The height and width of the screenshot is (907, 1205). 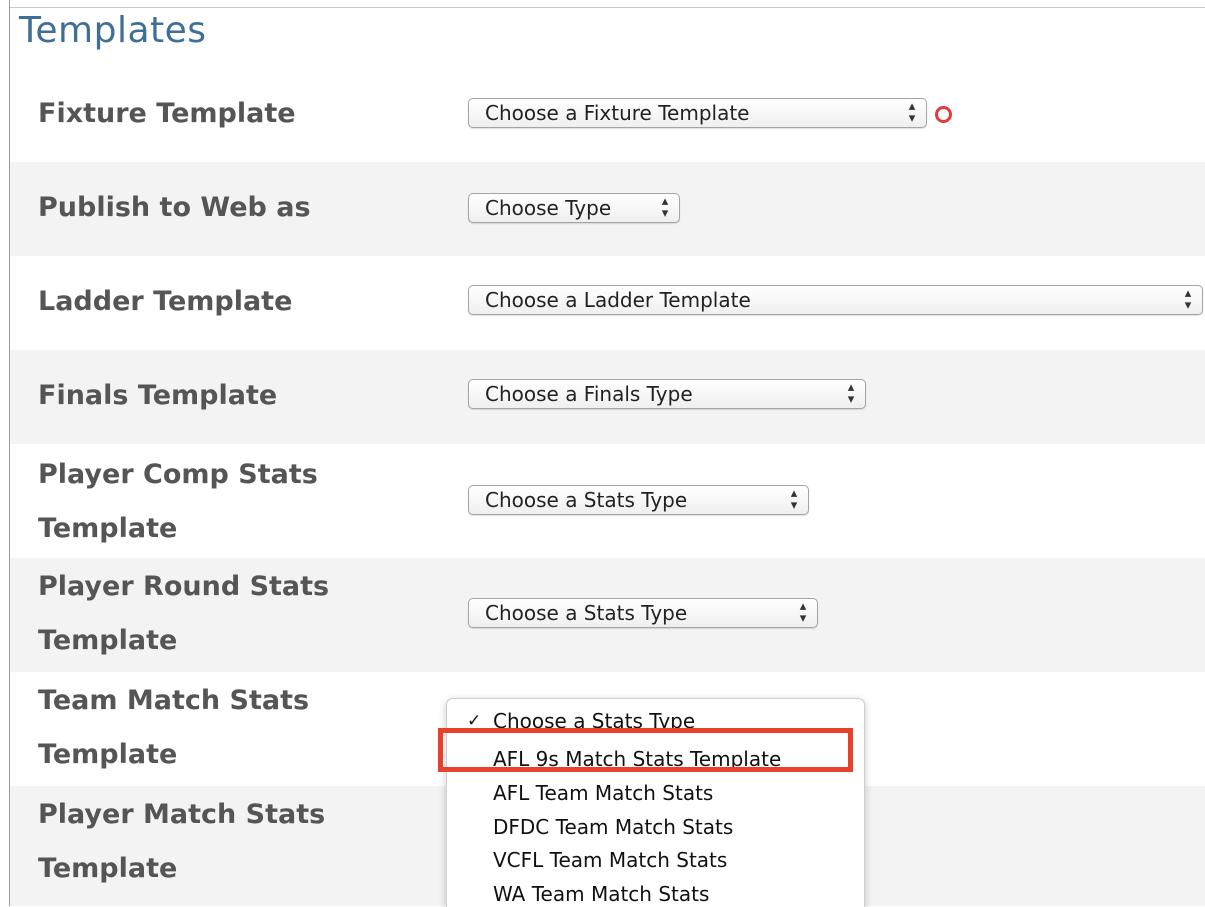 What do you see at coordinates (618, 300) in the screenshot?
I see `select-value: Choose a Ladder Template` at bounding box center [618, 300].